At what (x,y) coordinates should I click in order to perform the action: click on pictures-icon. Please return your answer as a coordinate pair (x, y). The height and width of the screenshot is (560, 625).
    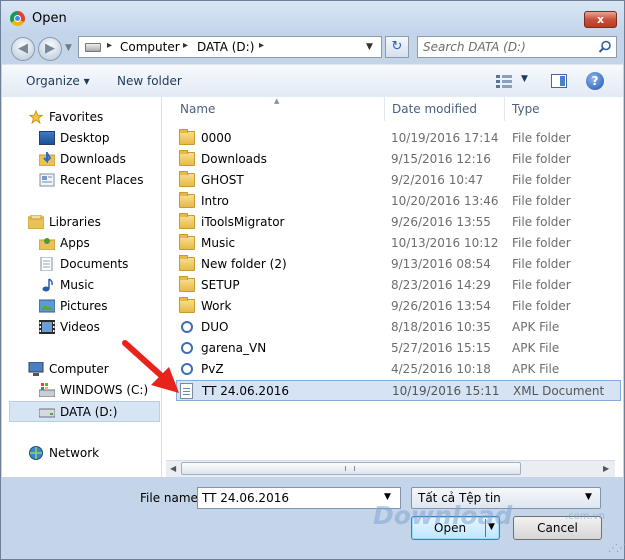
    Looking at the image, I should click on (47, 306).